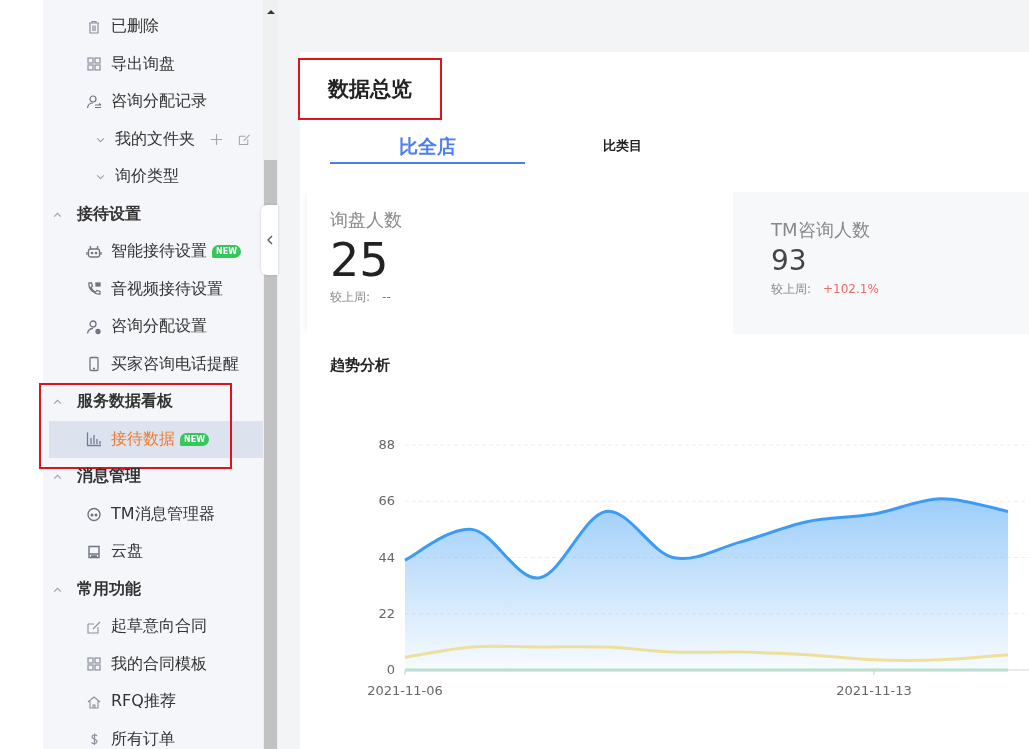 This screenshot has width=1029, height=749. I want to click on sidebar-item: 买家咨询电话提醒, so click(153, 364).